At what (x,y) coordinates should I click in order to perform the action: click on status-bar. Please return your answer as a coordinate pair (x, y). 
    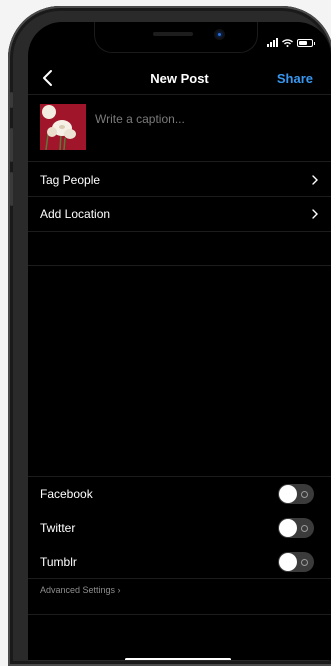
    Looking at the image, I should click on (291, 42).